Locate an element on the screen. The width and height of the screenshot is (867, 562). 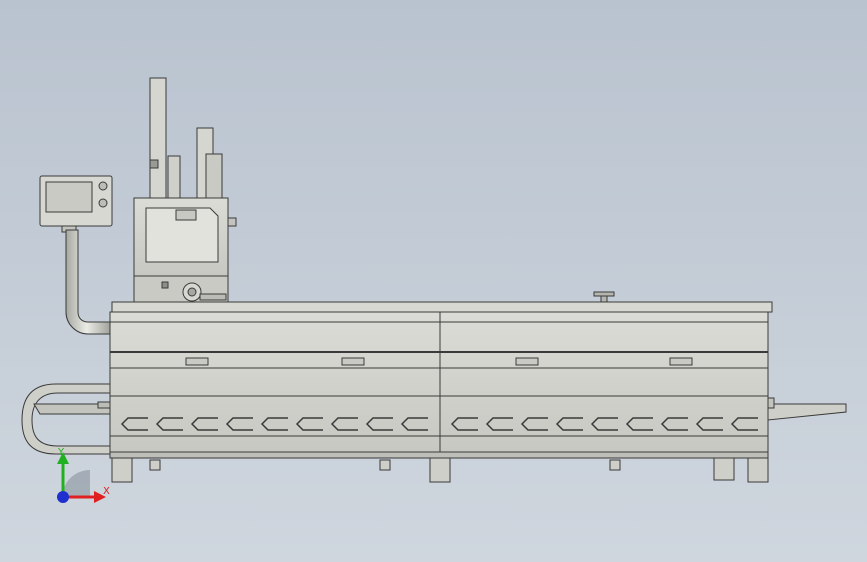
machine-base is located at coordinates (439, 467).